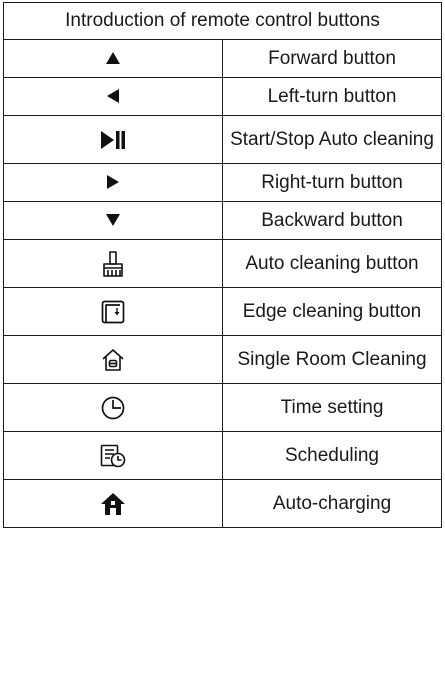 Image resolution: width=445 pixels, height=678 pixels. Describe the element at coordinates (113, 504) in the screenshot. I see `home-icon` at that location.